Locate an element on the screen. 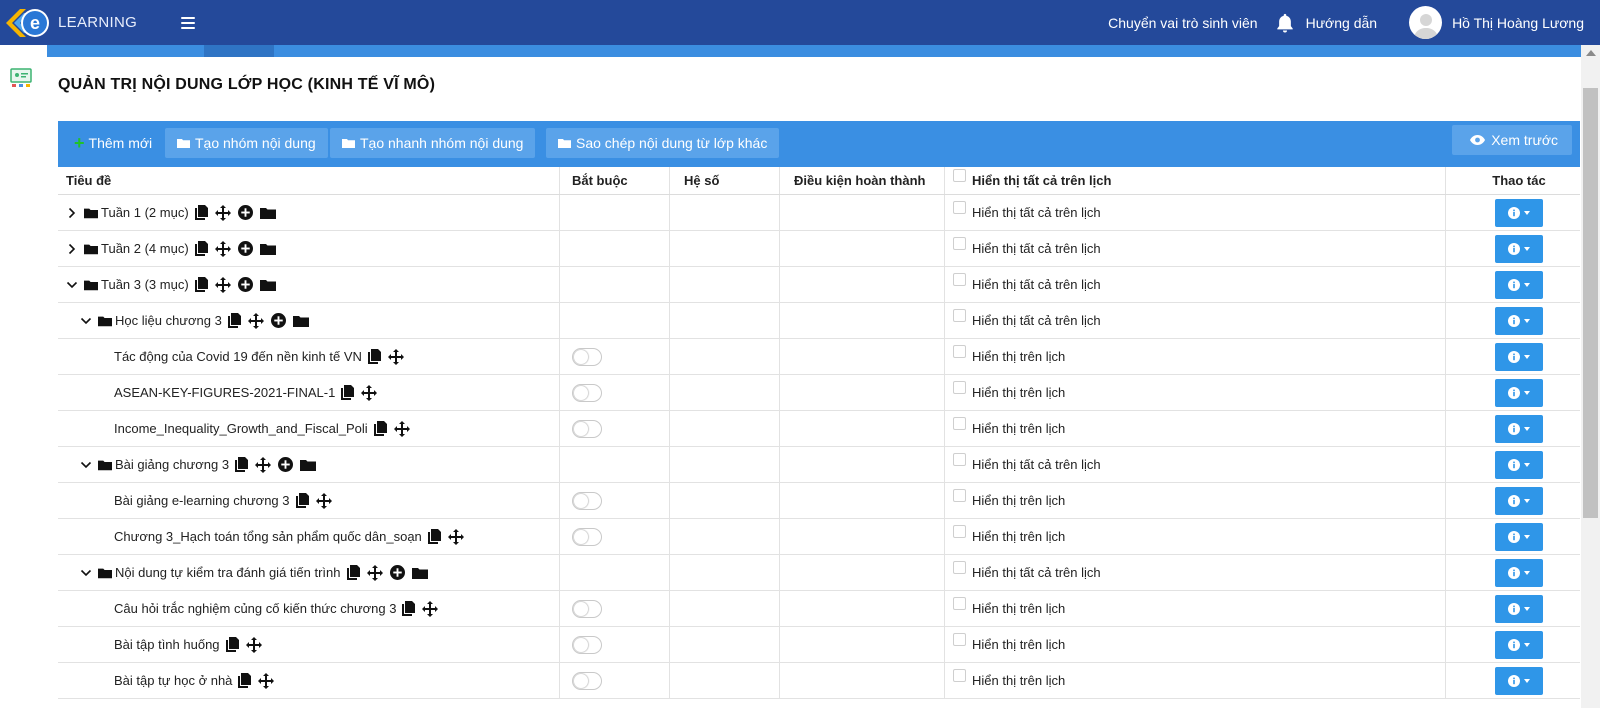 Image resolution: width=1600 pixels, height=708 pixels. copy-from-class-button: Sao chép nội dung từ lớp khác is located at coordinates (663, 143).